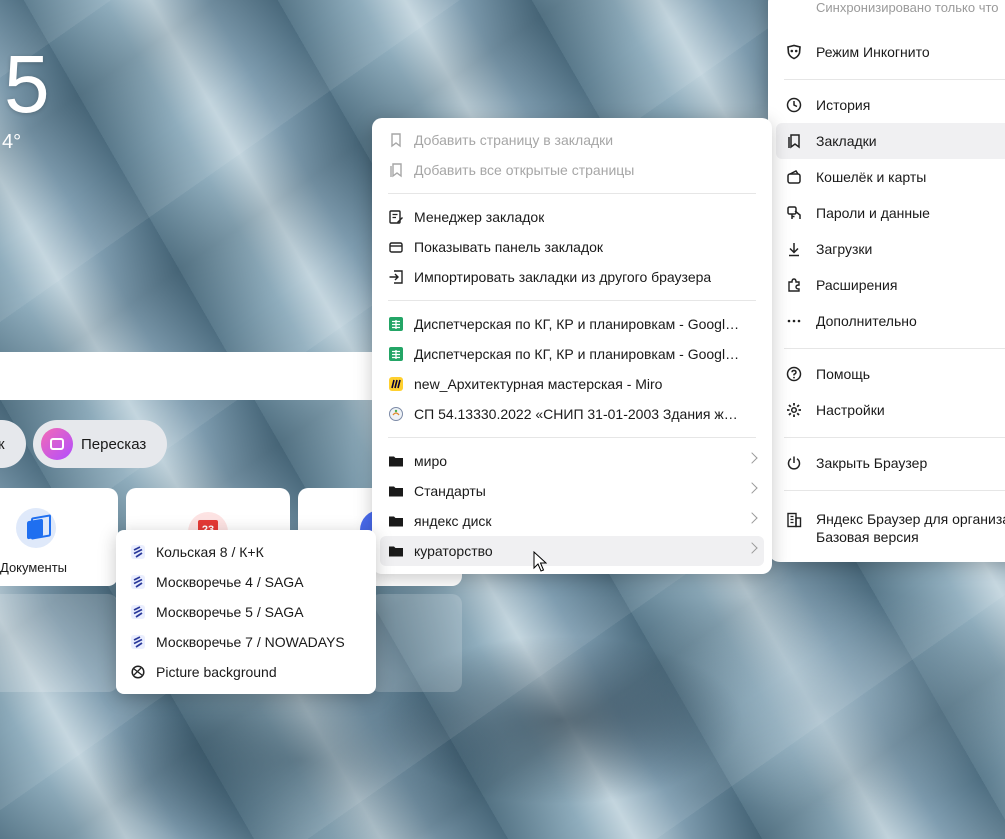 This screenshot has width=1005, height=839. I want to click on folder-bookmark-item: Москворечье 4 / SAGA, so click(246, 582).